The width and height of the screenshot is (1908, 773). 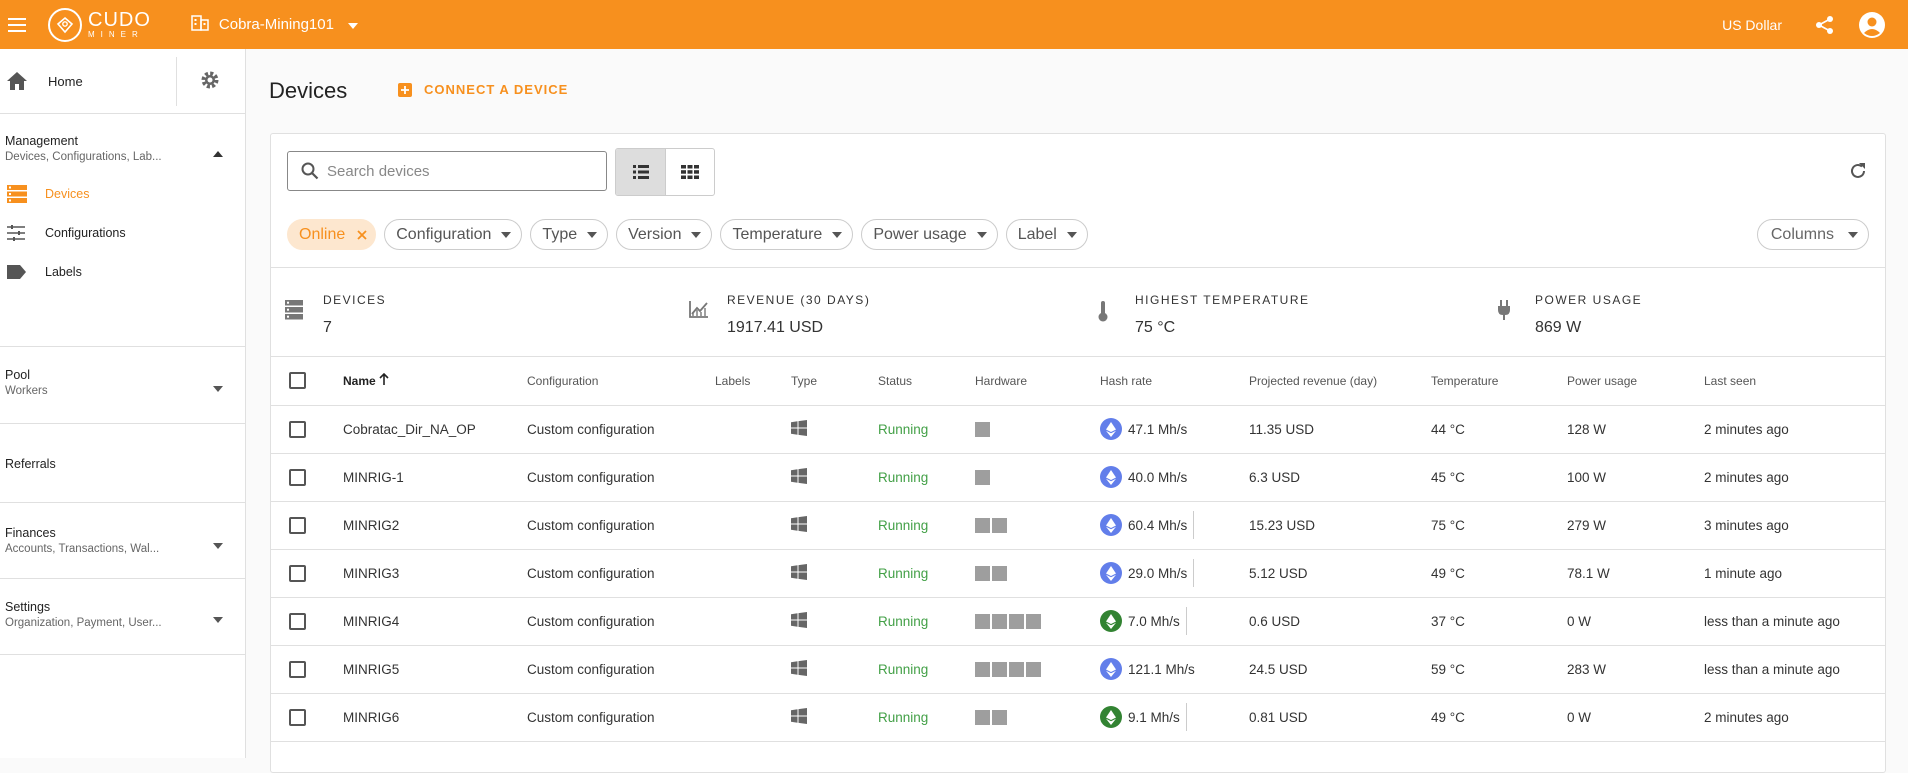 I want to click on device-last-seen: 2 minutes ago, so click(x=1794, y=717).